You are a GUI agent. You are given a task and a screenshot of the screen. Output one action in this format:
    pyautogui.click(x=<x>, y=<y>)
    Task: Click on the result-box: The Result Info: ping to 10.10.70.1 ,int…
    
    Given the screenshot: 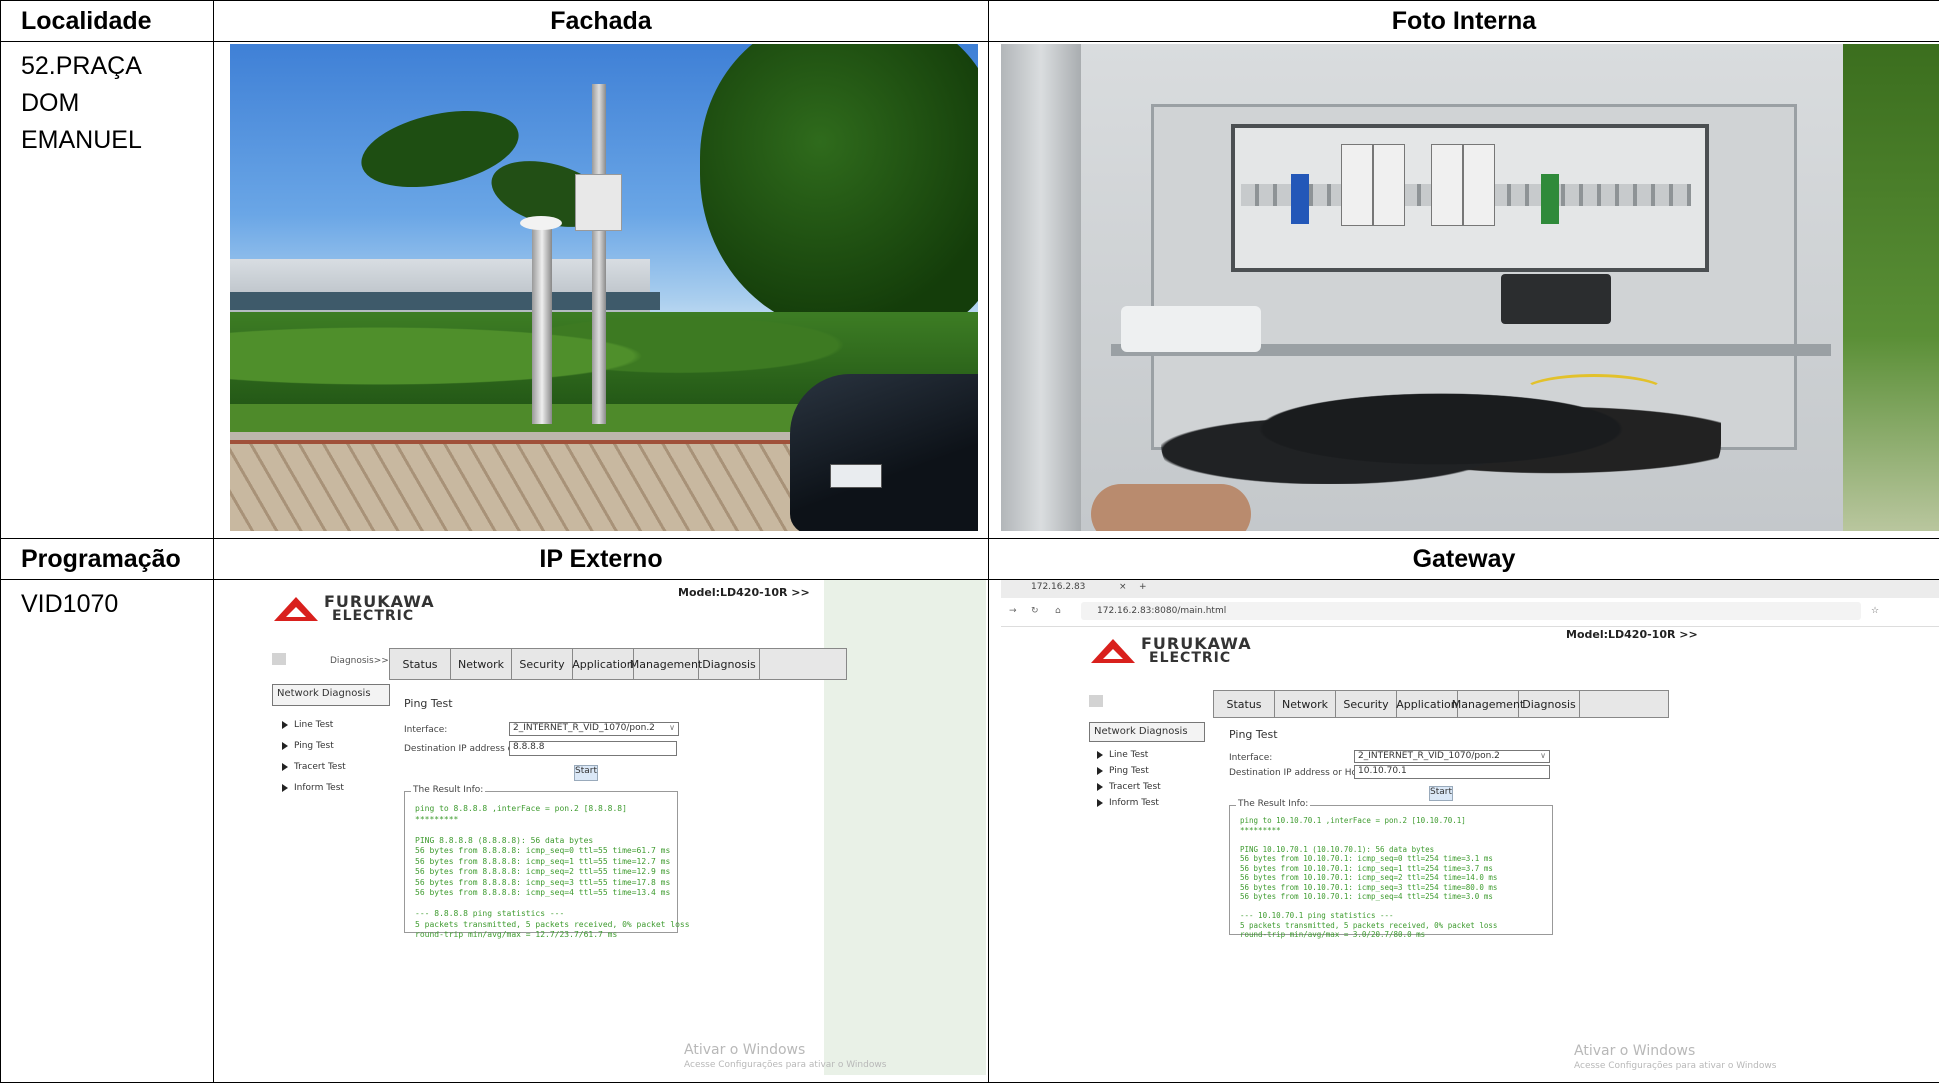 What is the action you would take?
    pyautogui.click(x=1391, y=870)
    